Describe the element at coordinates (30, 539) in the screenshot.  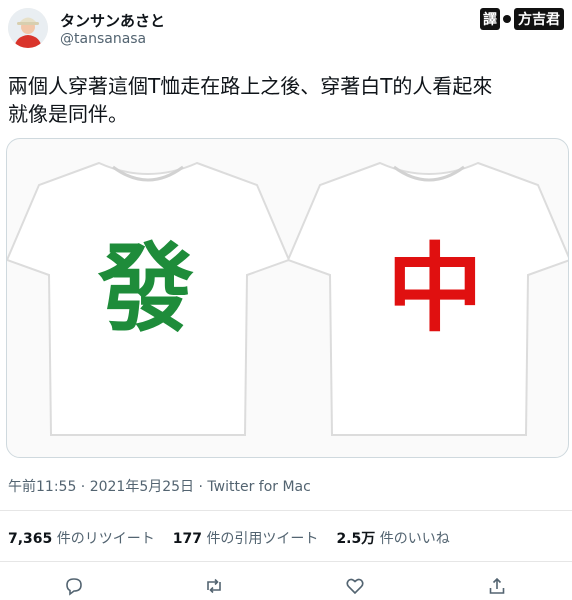
I see `retweets-count: 7,365` at that location.